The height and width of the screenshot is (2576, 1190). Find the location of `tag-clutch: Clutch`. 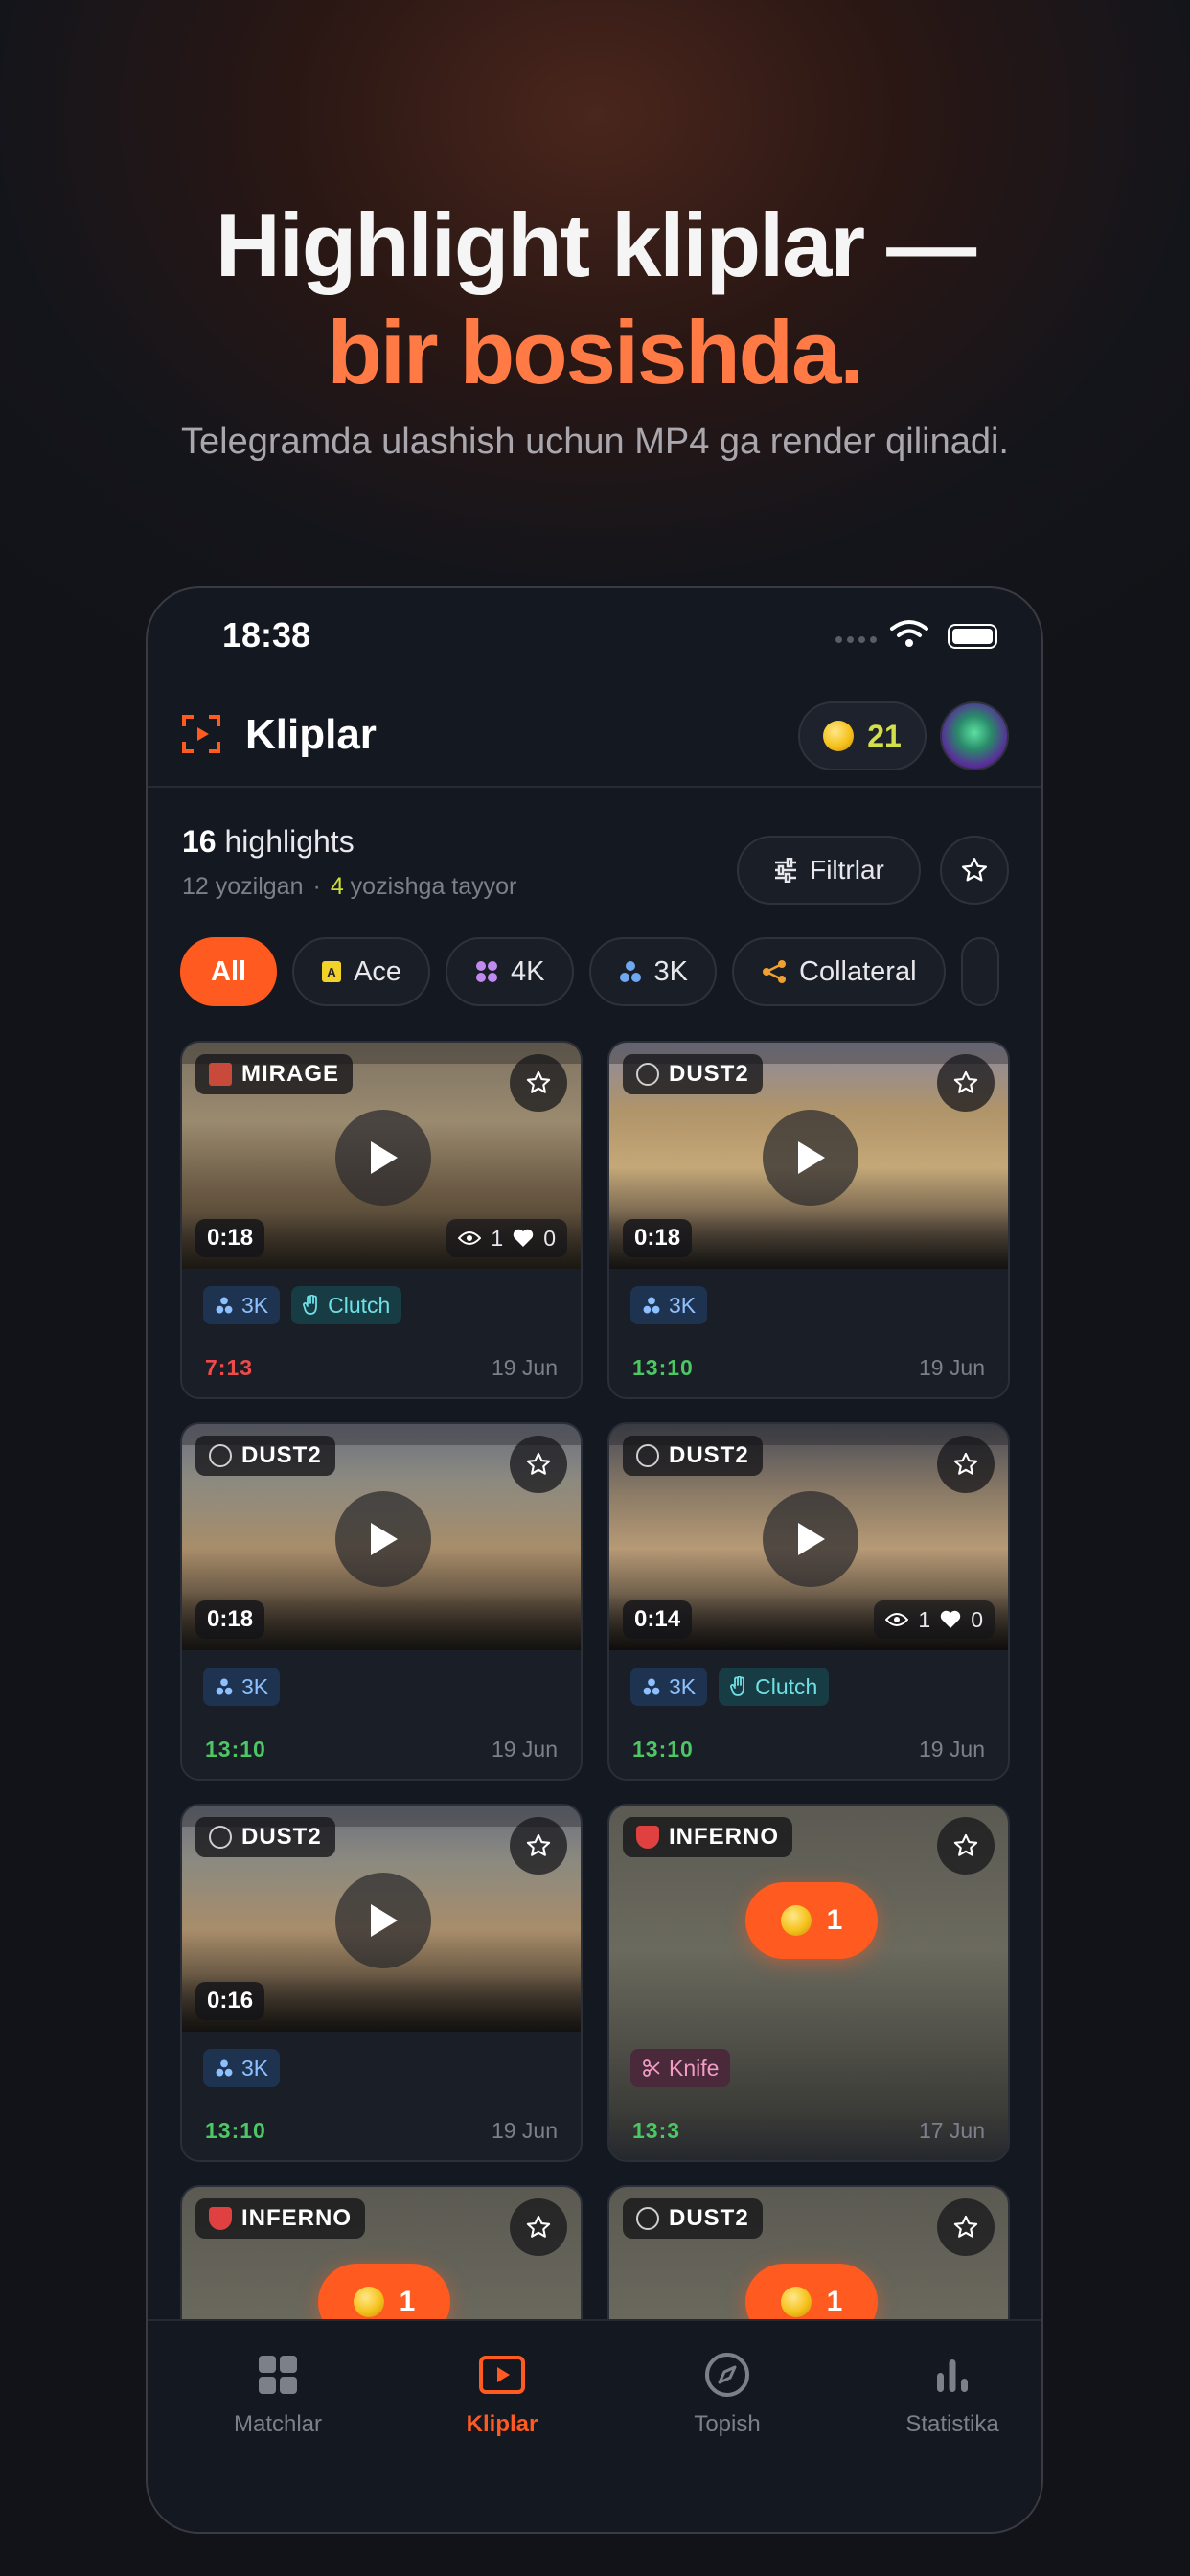

tag-clutch: Clutch is located at coordinates (347, 1305).